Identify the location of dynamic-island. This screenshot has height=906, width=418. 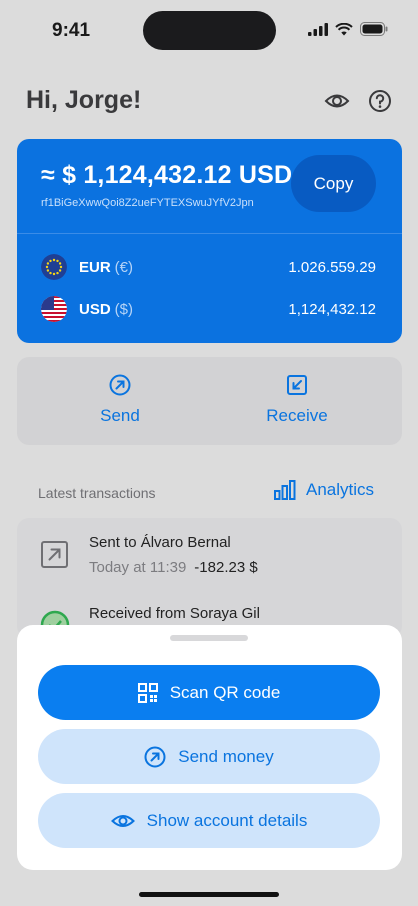
(209, 30).